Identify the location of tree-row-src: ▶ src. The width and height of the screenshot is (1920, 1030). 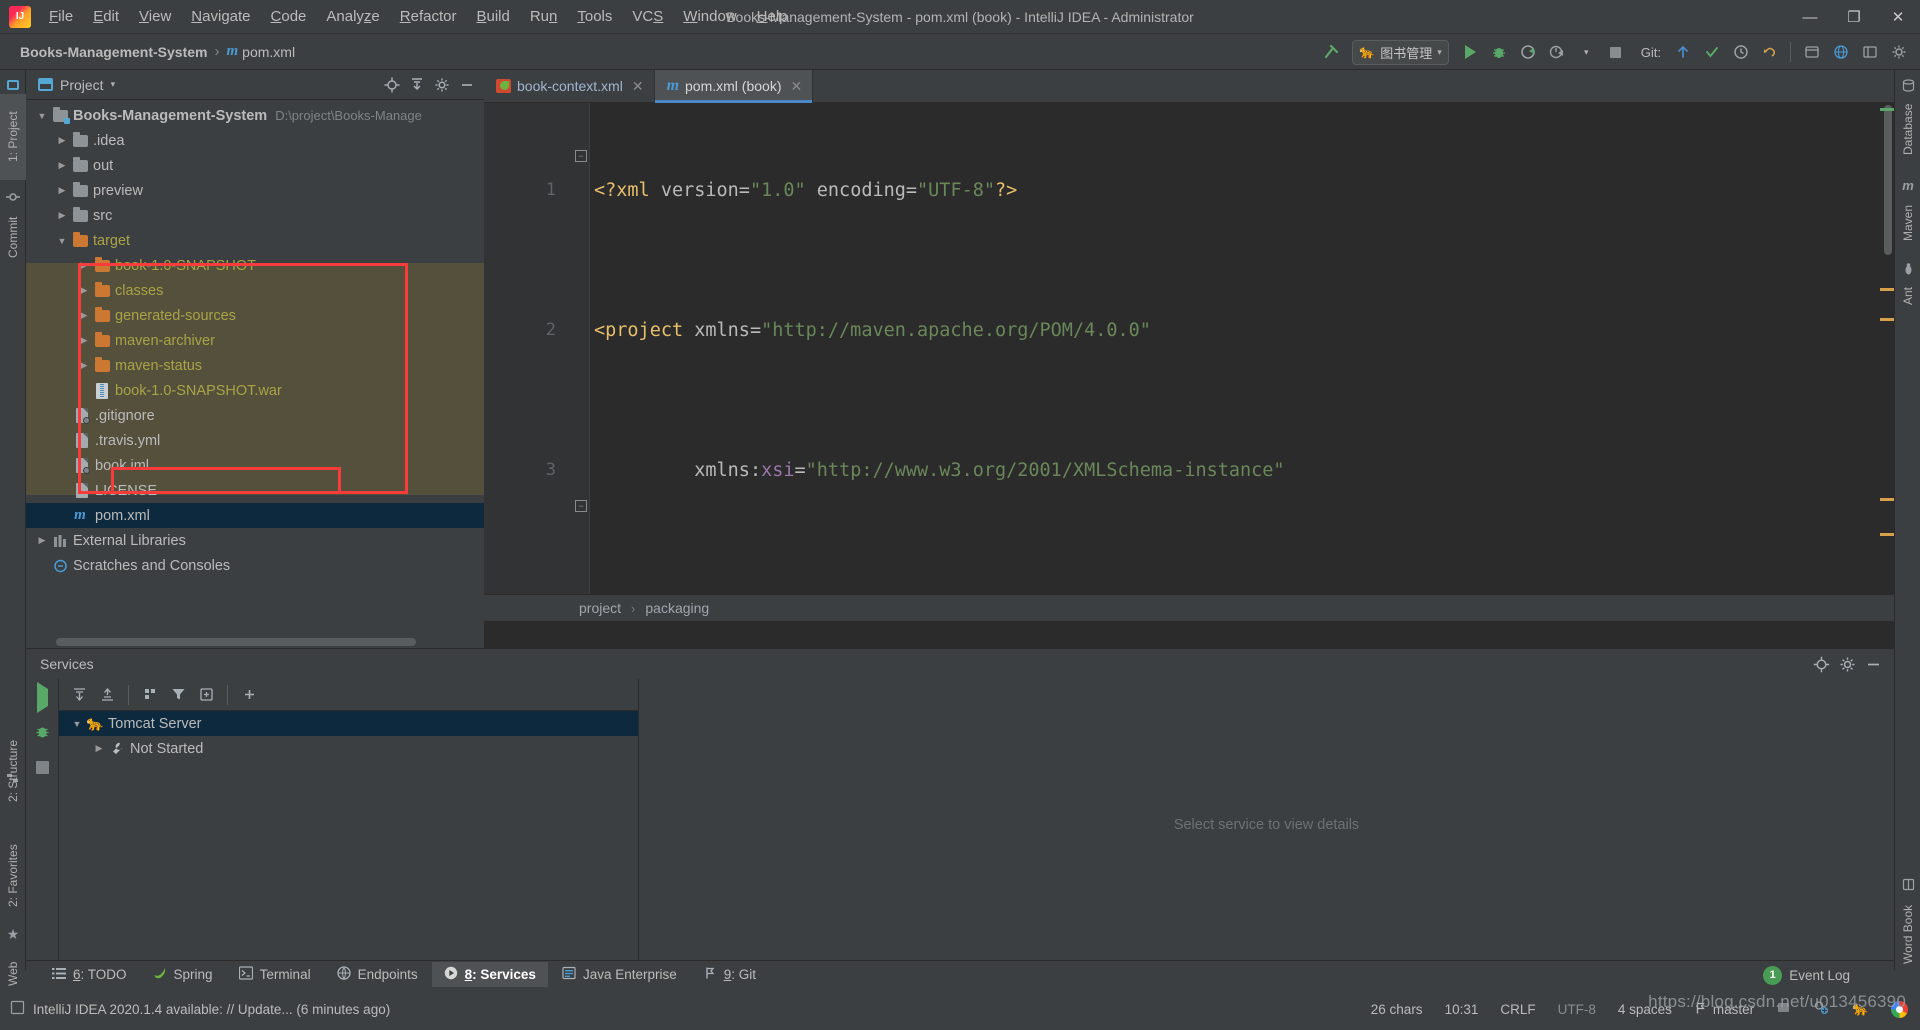
(255, 215).